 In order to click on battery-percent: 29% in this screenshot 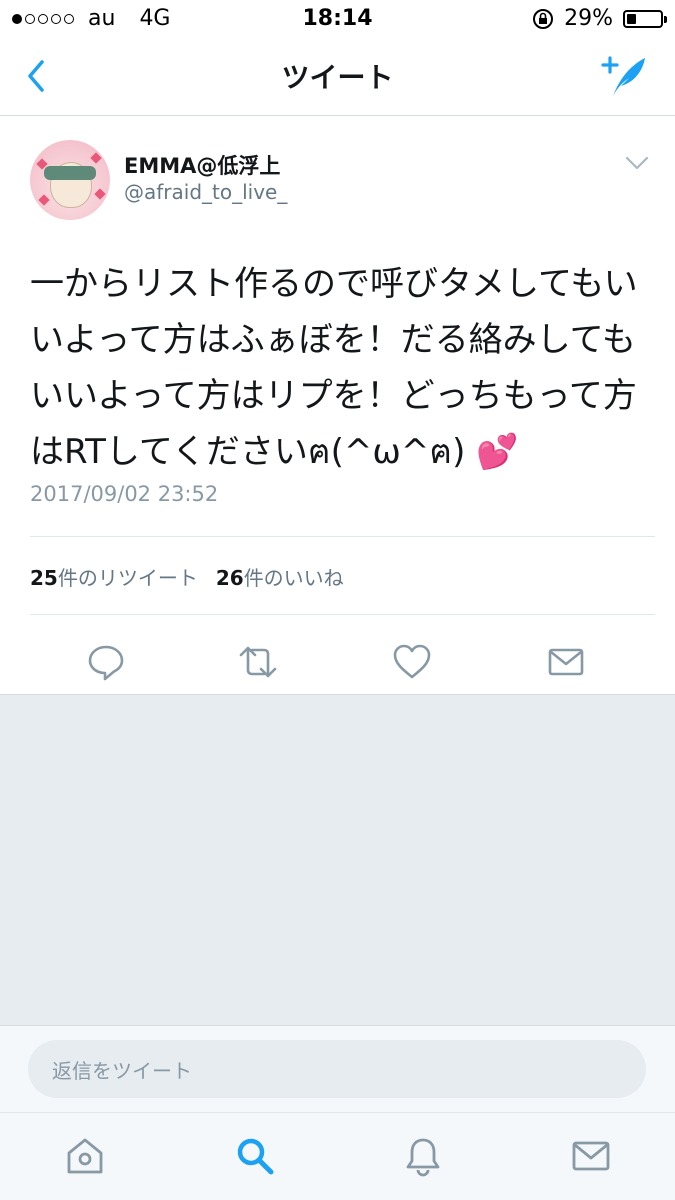, I will do `click(588, 18)`.